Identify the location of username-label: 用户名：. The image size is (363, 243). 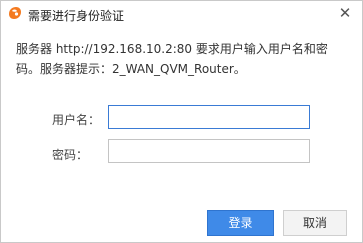
(76, 120).